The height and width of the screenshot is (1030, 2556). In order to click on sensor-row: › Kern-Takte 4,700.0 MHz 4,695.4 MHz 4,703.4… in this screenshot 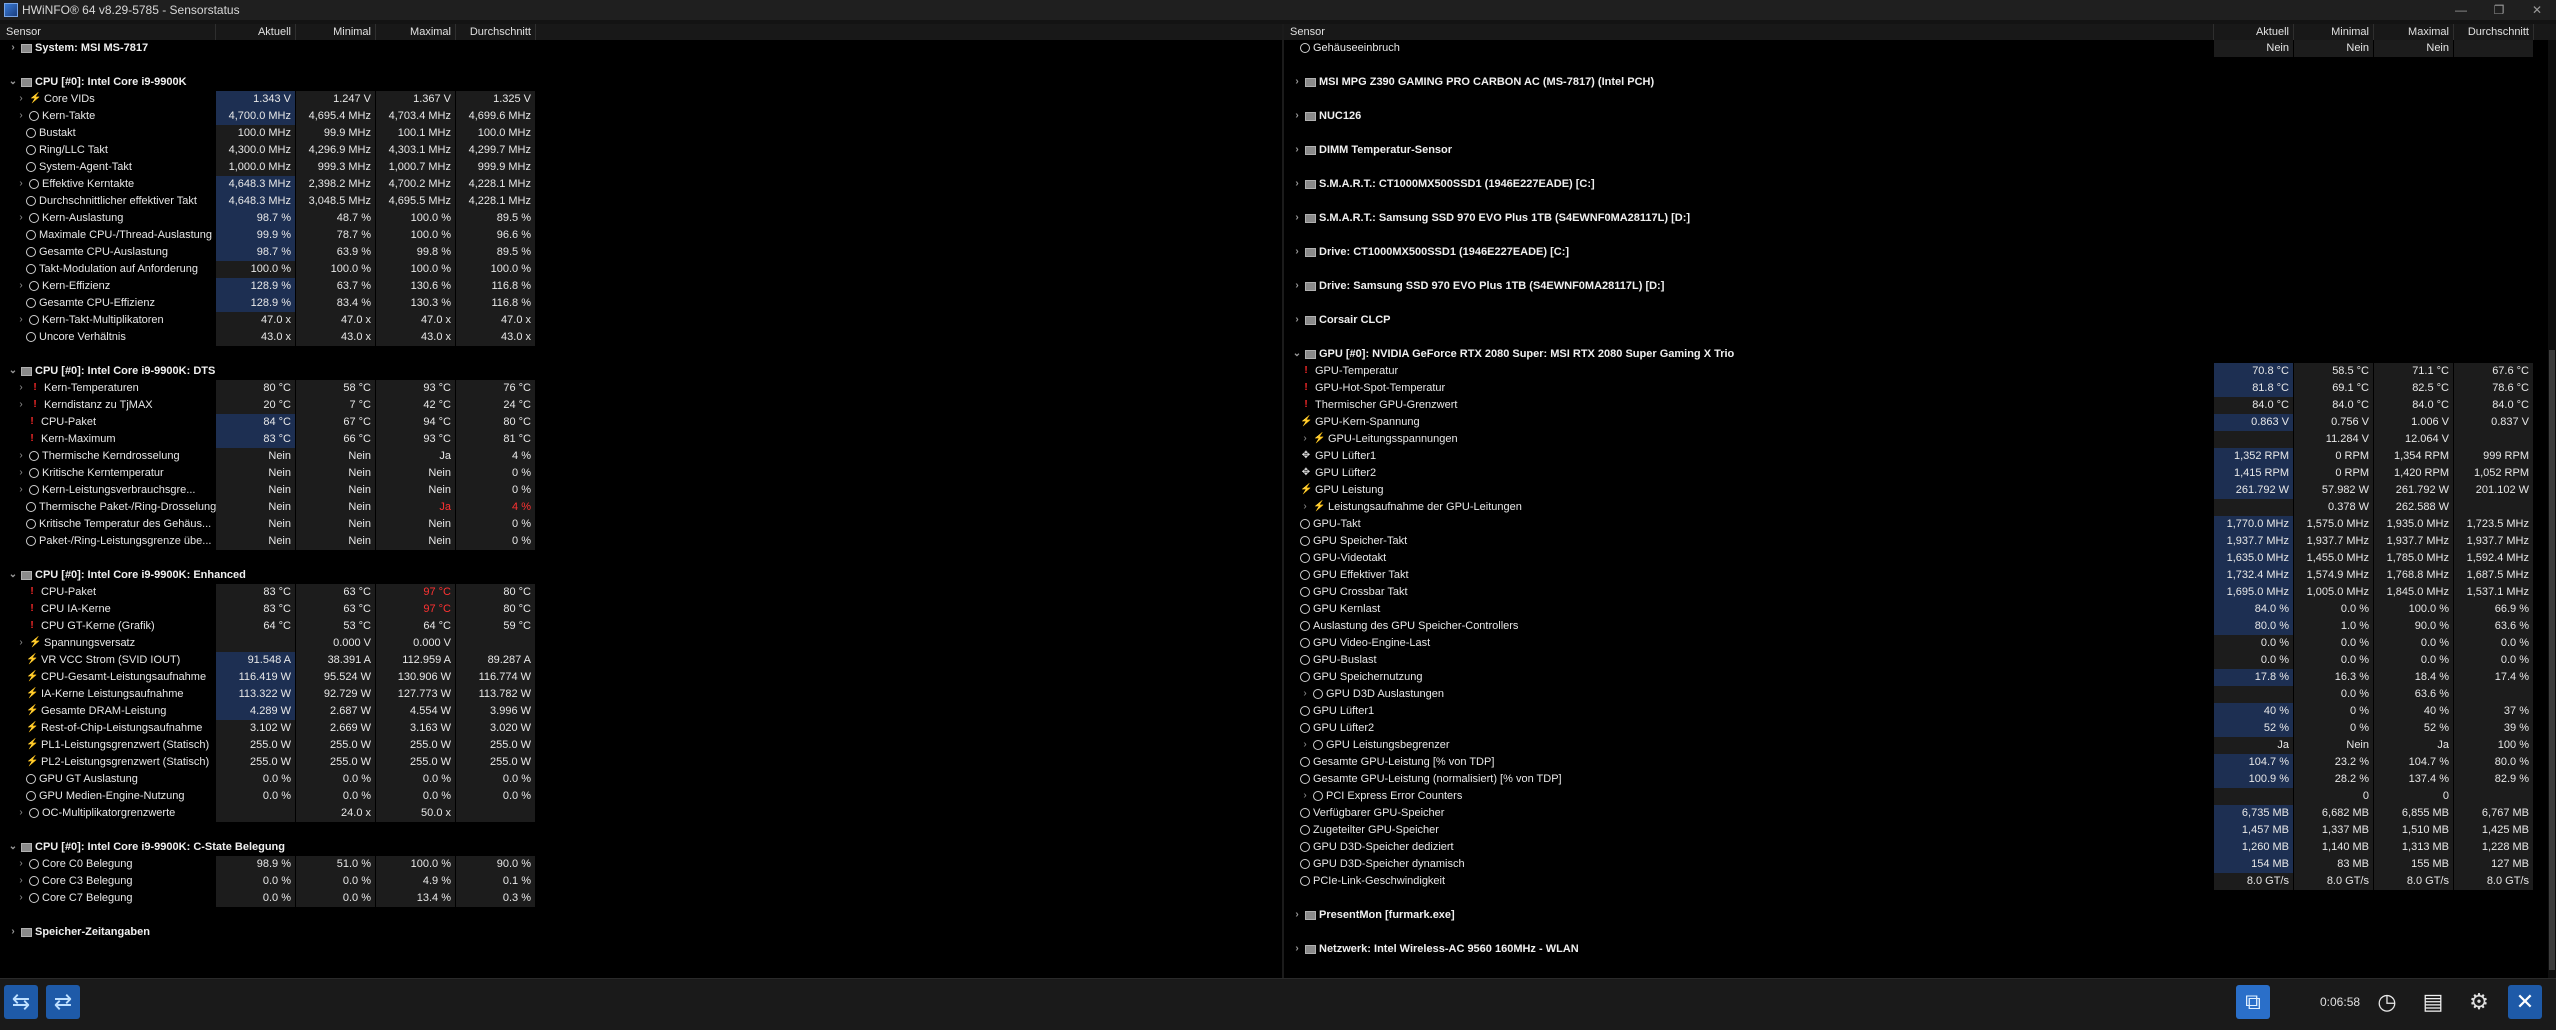, I will do `click(641, 116)`.